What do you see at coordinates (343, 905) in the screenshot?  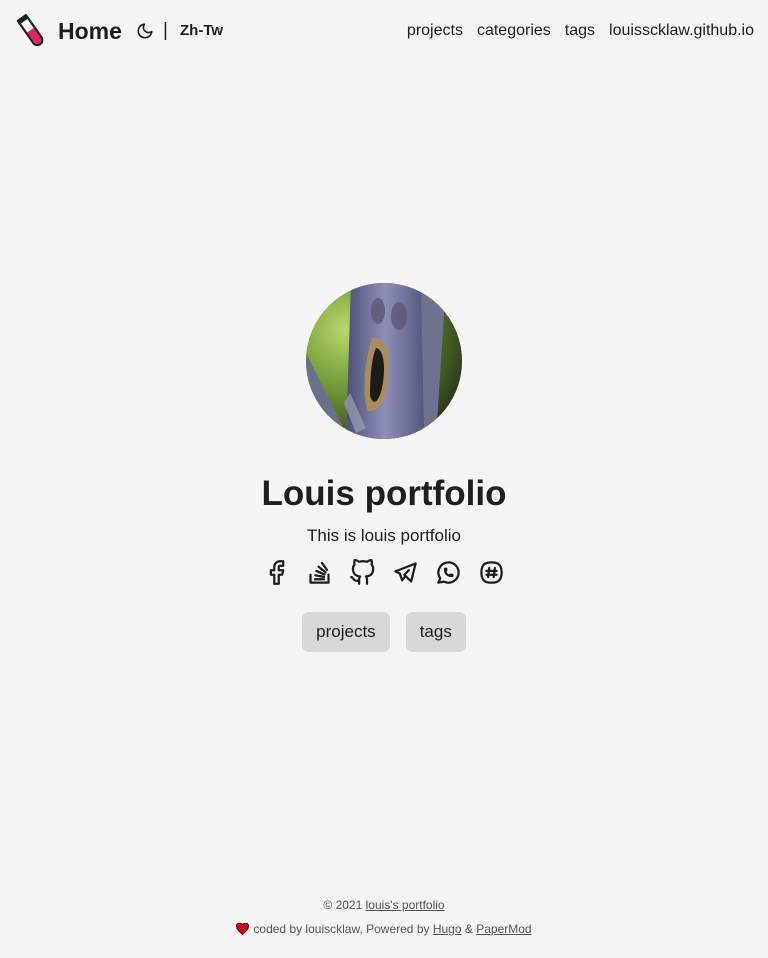 I see `copyright-text: © 2021` at bounding box center [343, 905].